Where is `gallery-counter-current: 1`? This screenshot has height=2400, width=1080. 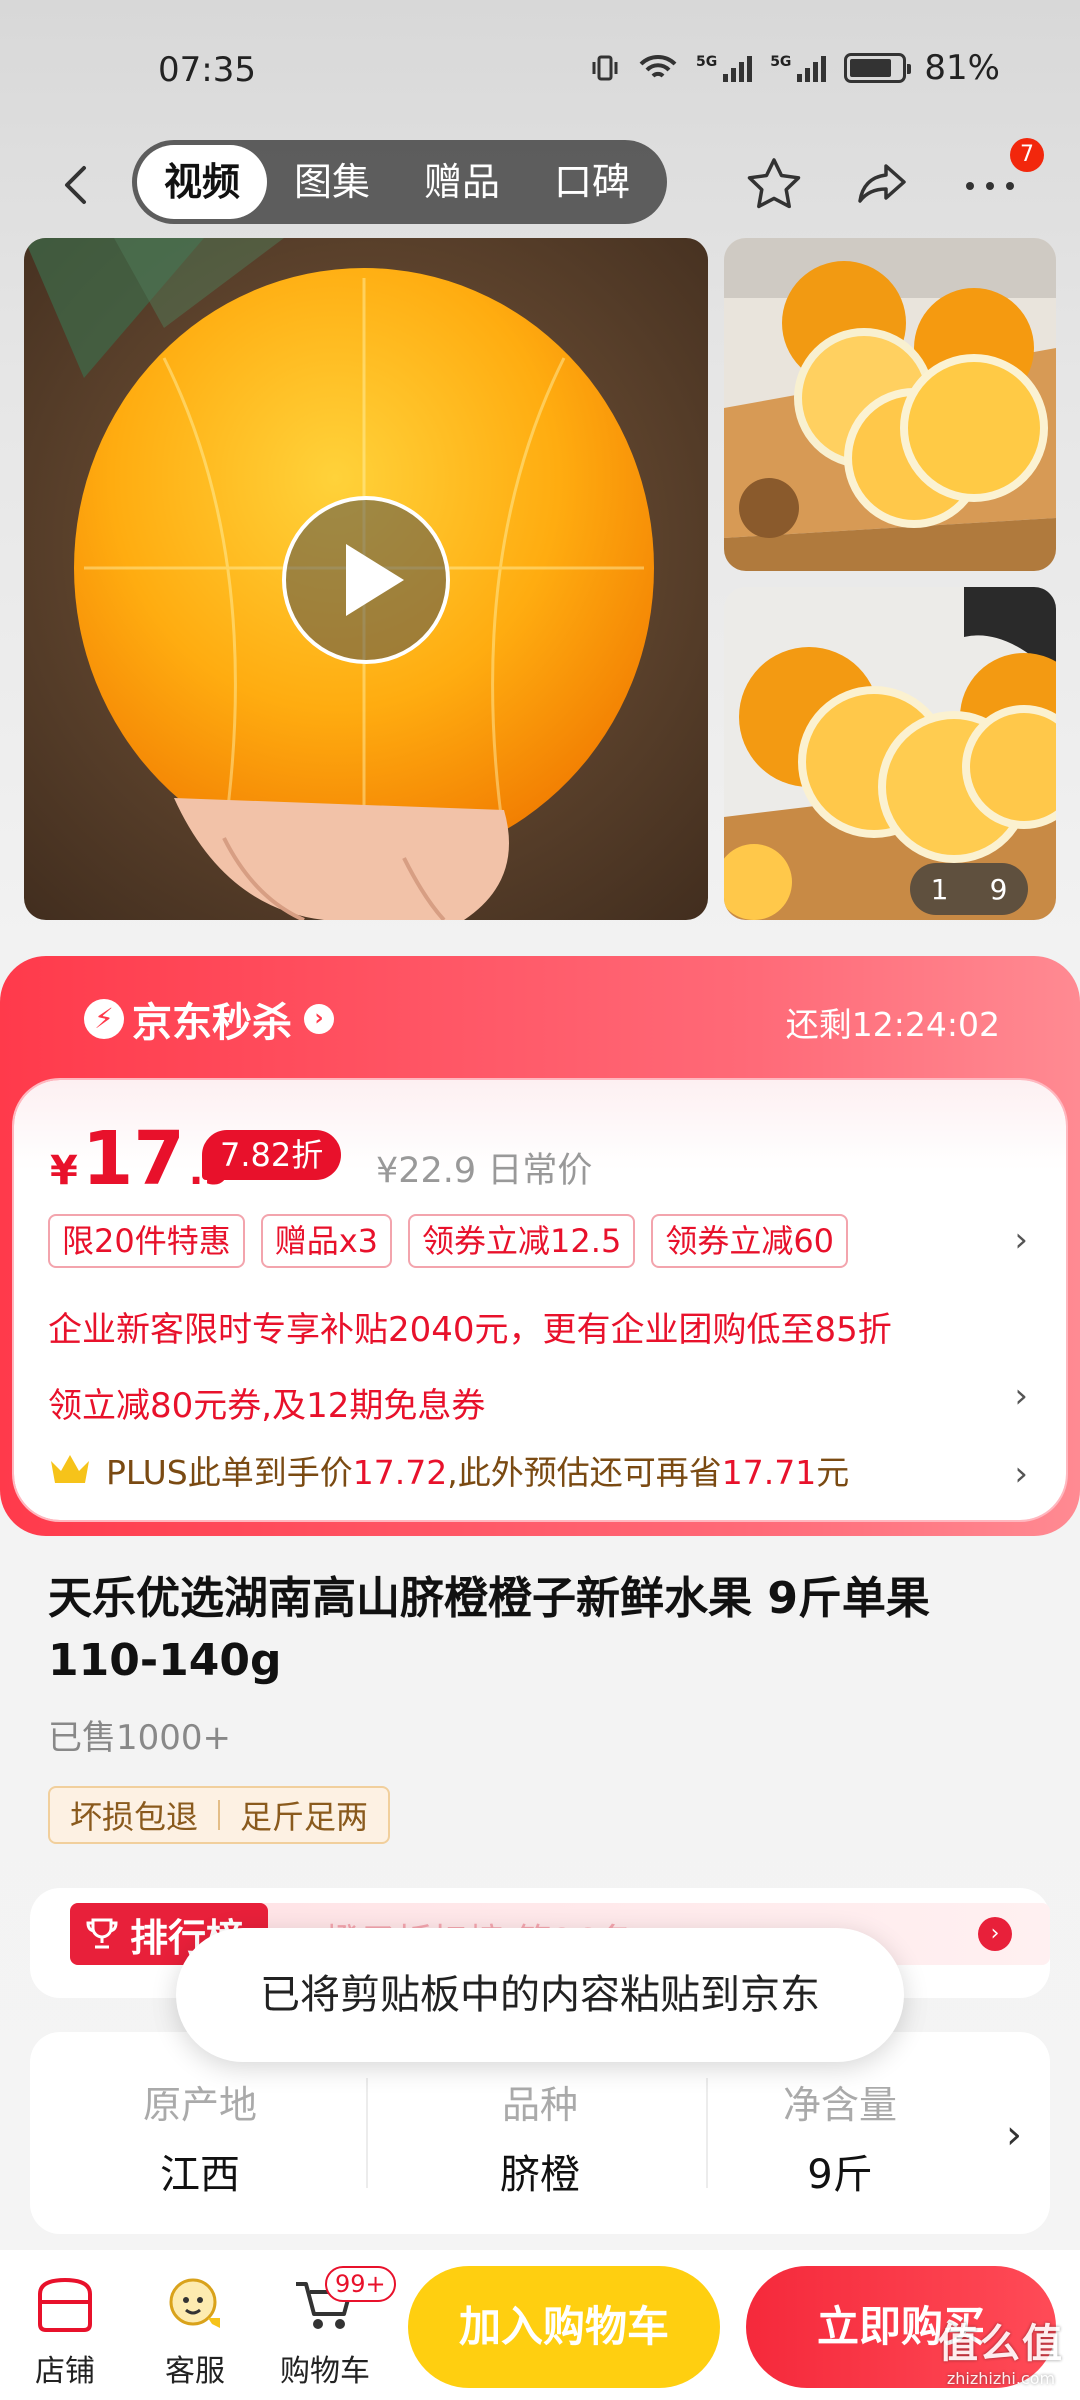
gallery-counter-current: 1 is located at coordinates (939, 889).